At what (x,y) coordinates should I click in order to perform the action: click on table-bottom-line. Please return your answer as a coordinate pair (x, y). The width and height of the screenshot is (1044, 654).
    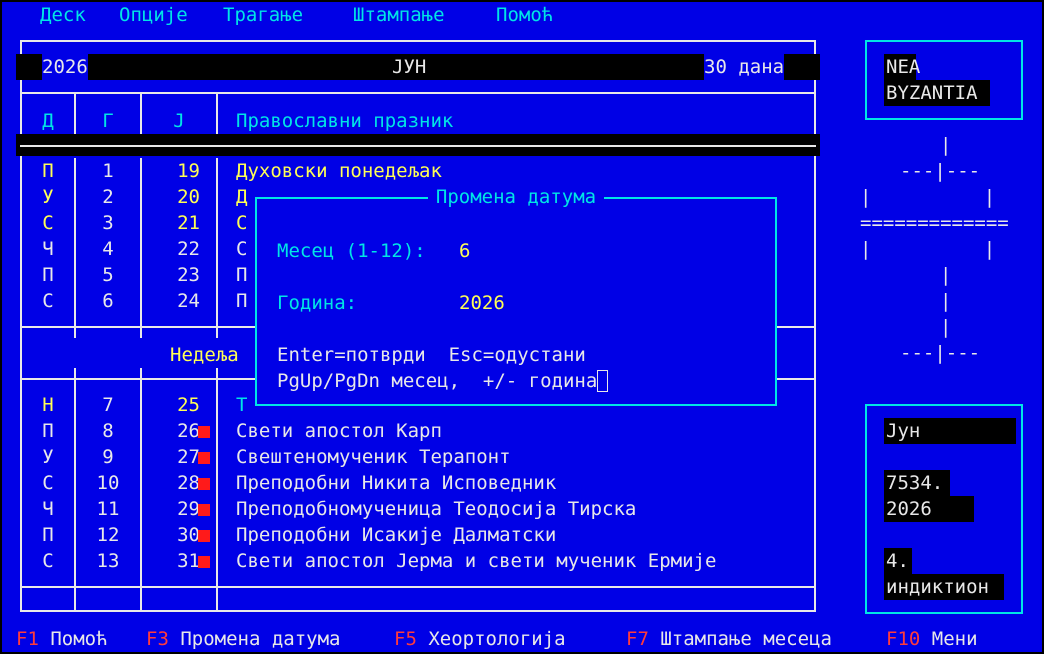
    Looking at the image, I should click on (418, 587).